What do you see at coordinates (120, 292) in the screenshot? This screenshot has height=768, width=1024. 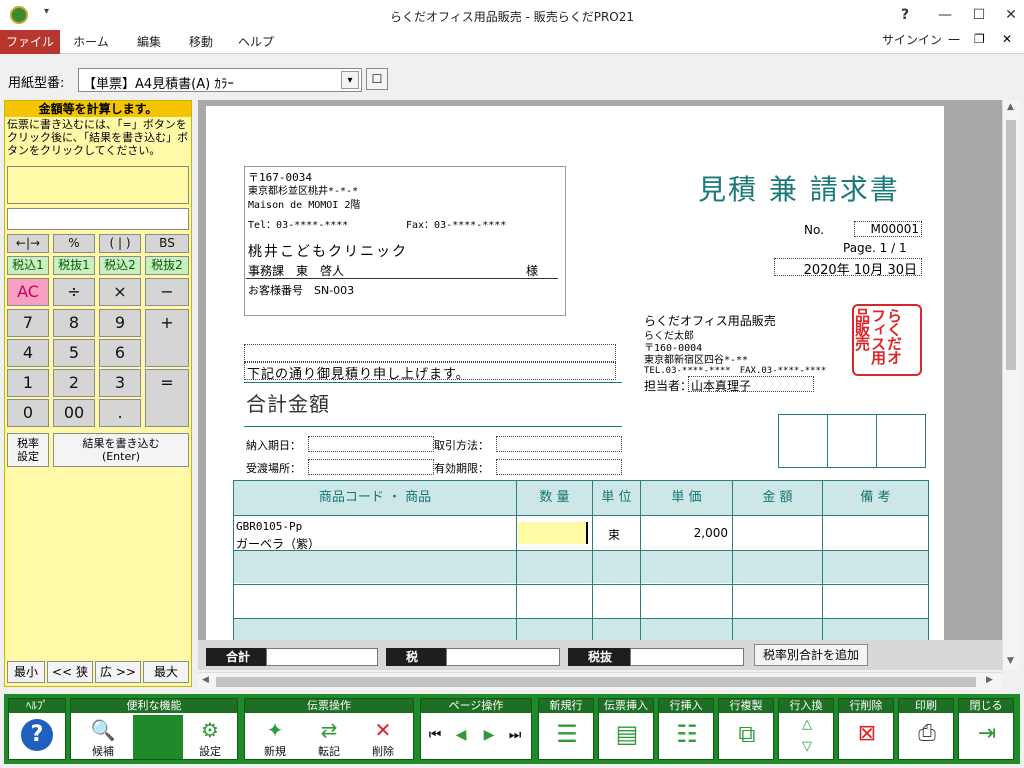 I see `multiply-key: ×` at bounding box center [120, 292].